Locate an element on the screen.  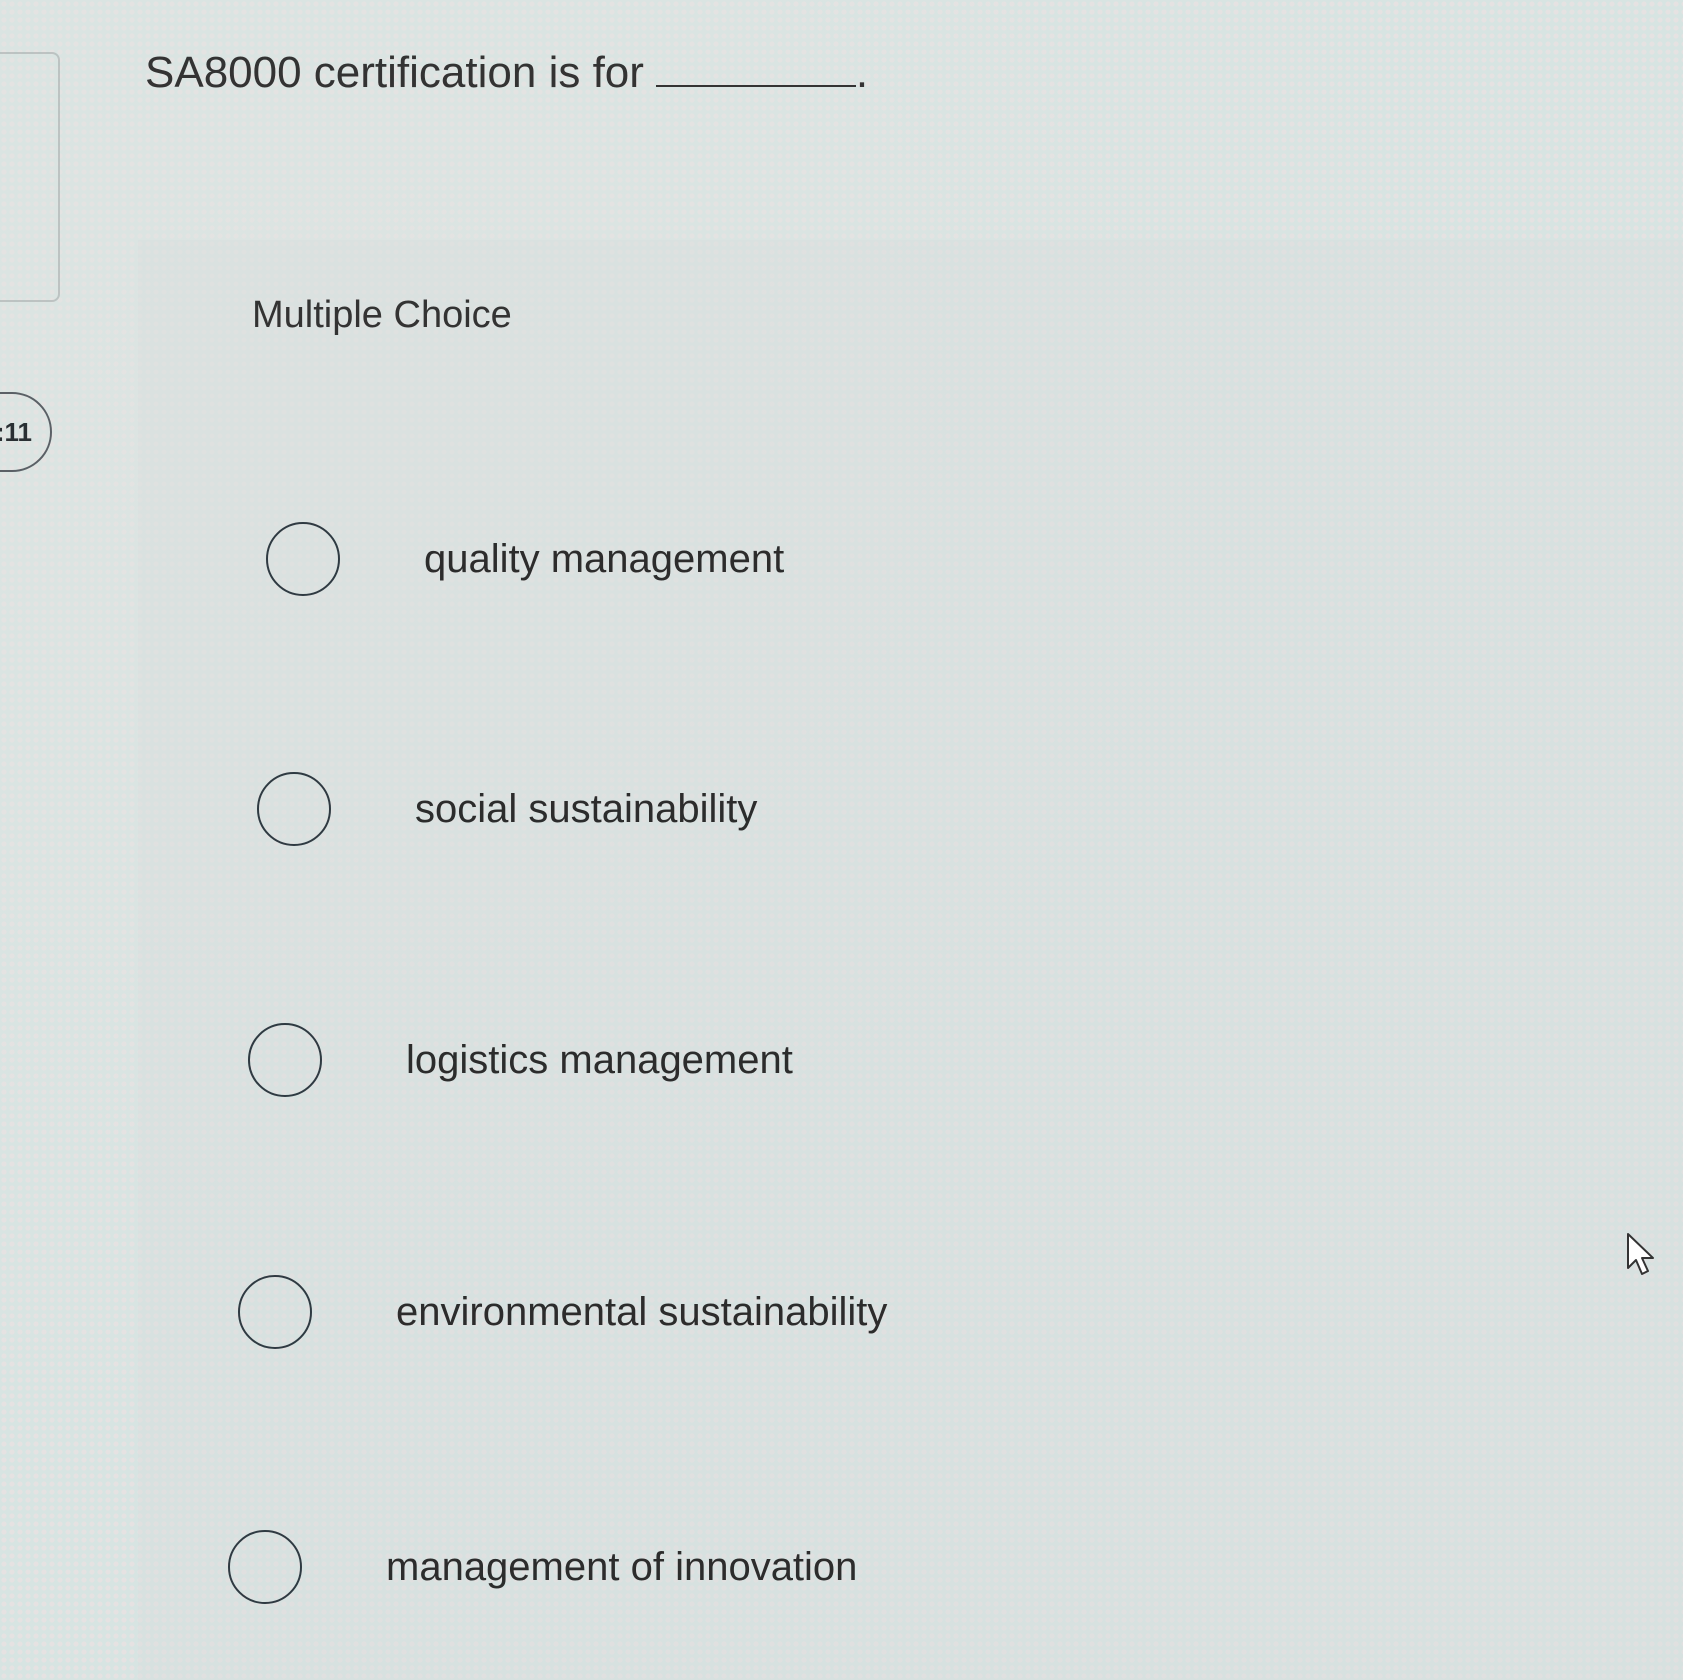
question-end: . is located at coordinates (862, 72).